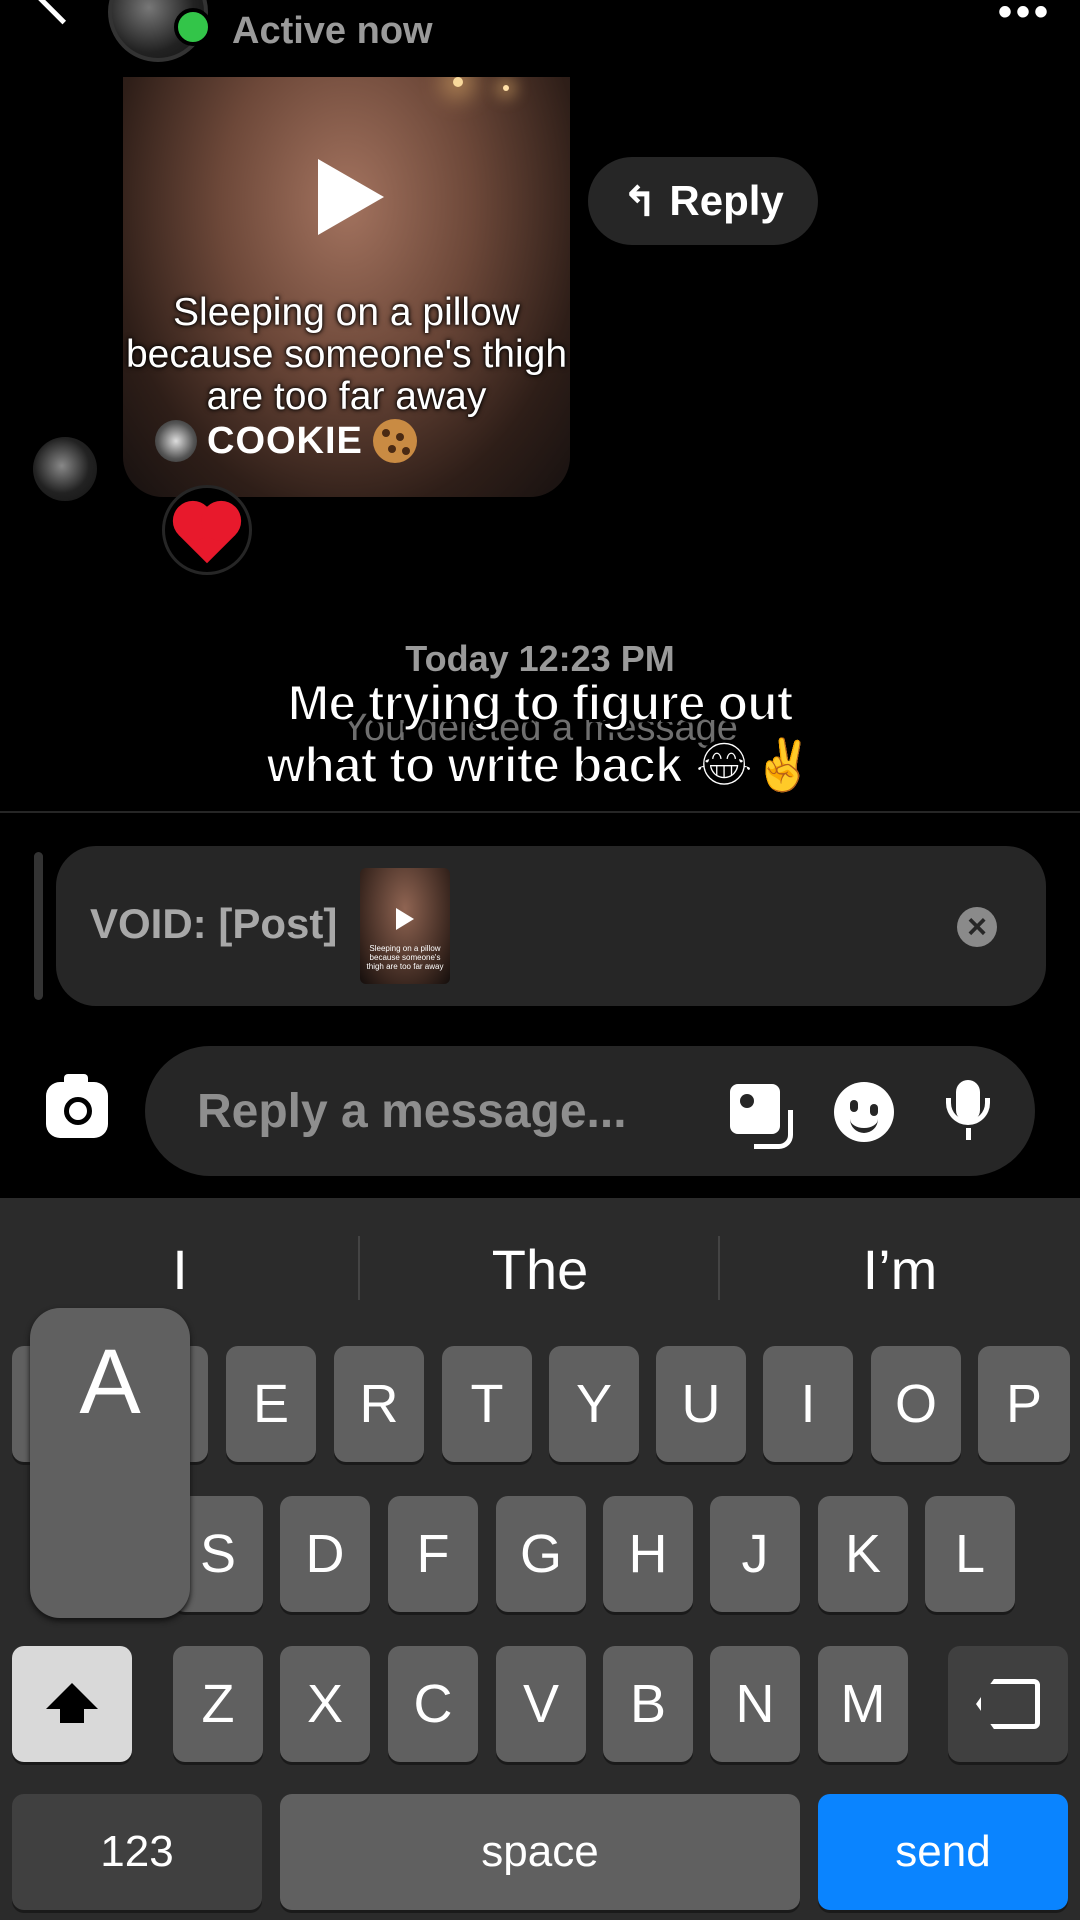  I want to click on key-z: Z, so click(218, 1704).